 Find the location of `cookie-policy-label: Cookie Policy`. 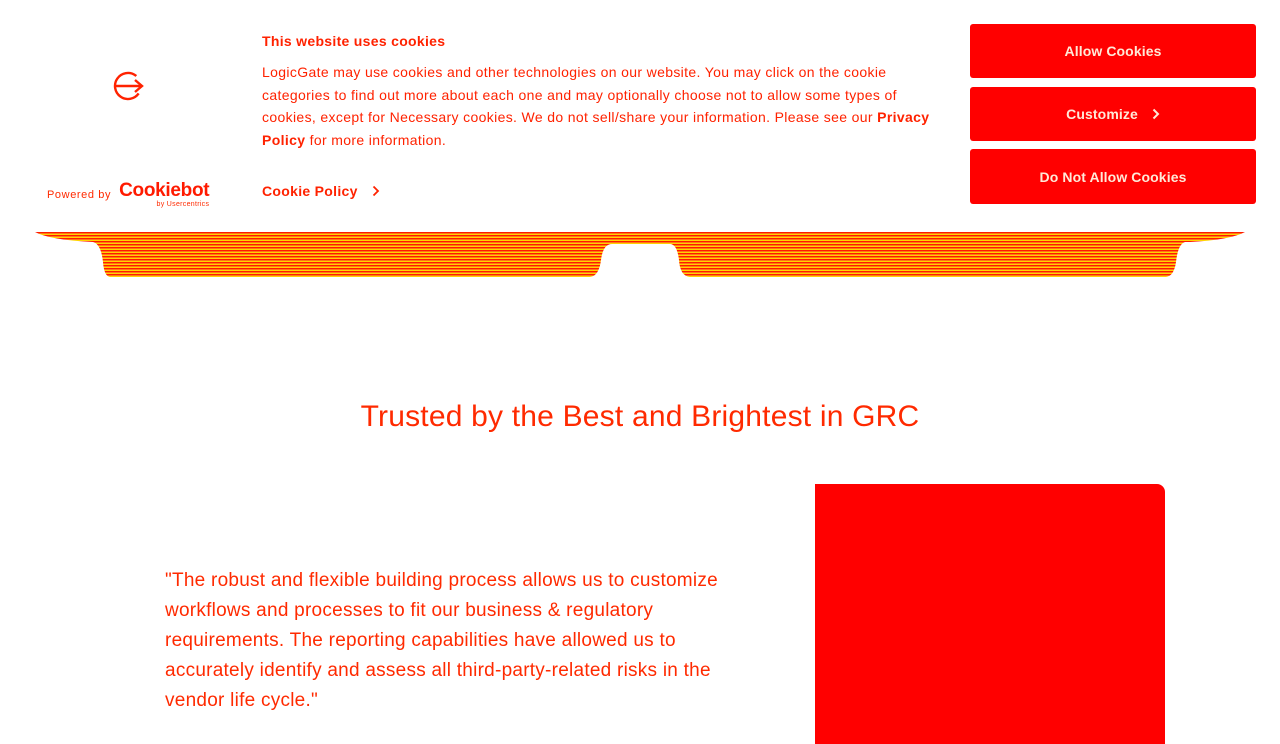

cookie-policy-label: Cookie Policy is located at coordinates (310, 191).